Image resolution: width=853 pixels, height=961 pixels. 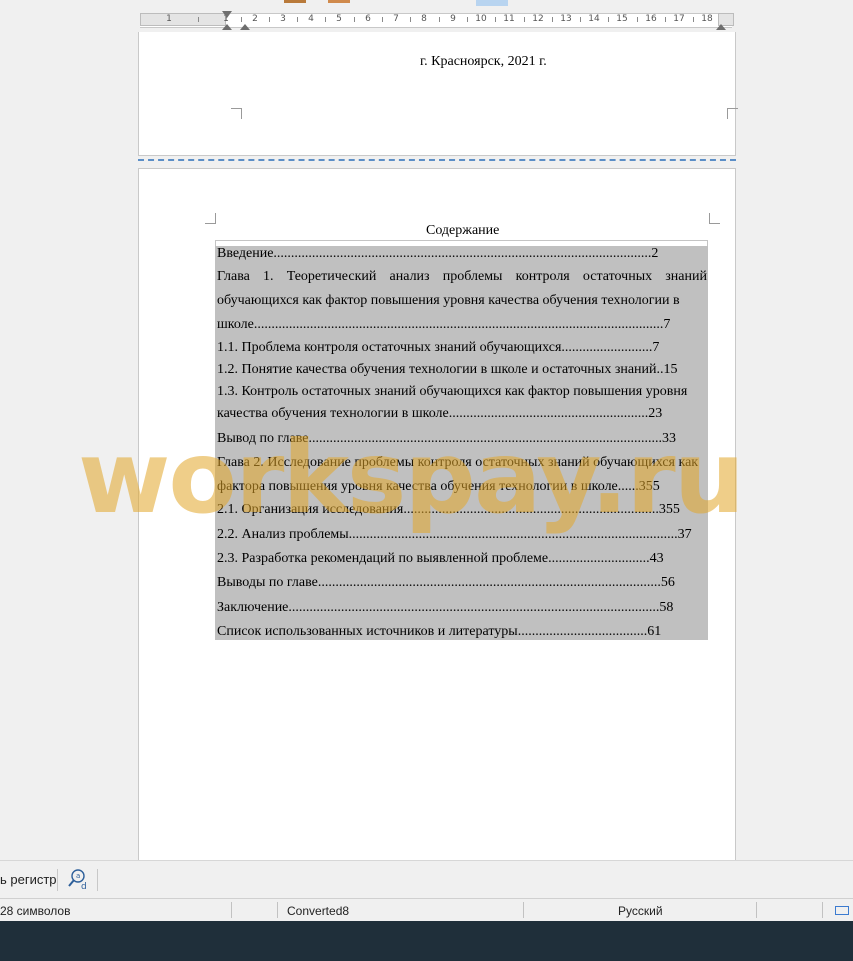 What do you see at coordinates (437, 160) in the screenshot?
I see `page-break-indicator` at bounding box center [437, 160].